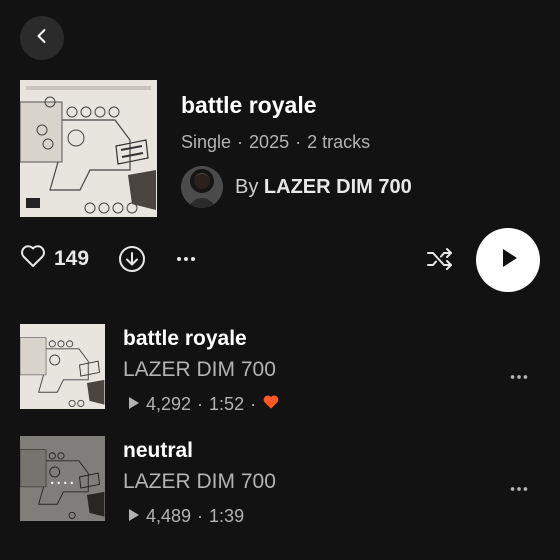 This screenshot has width=560, height=560. Describe the element at coordinates (227, 516) in the screenshot. I see `track-duration: 1:39` at that location.